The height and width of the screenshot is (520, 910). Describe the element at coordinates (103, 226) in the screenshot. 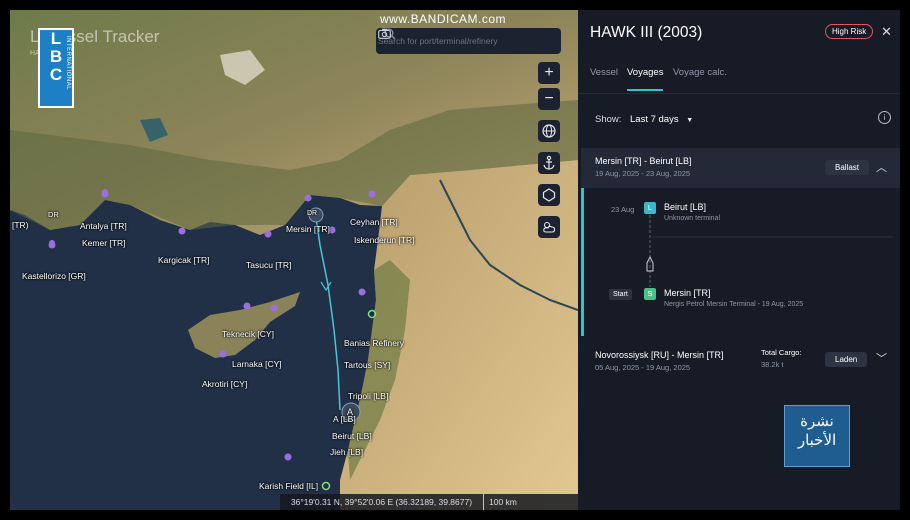

I see `map-label-antalya: Antalya [TR]` at that location.